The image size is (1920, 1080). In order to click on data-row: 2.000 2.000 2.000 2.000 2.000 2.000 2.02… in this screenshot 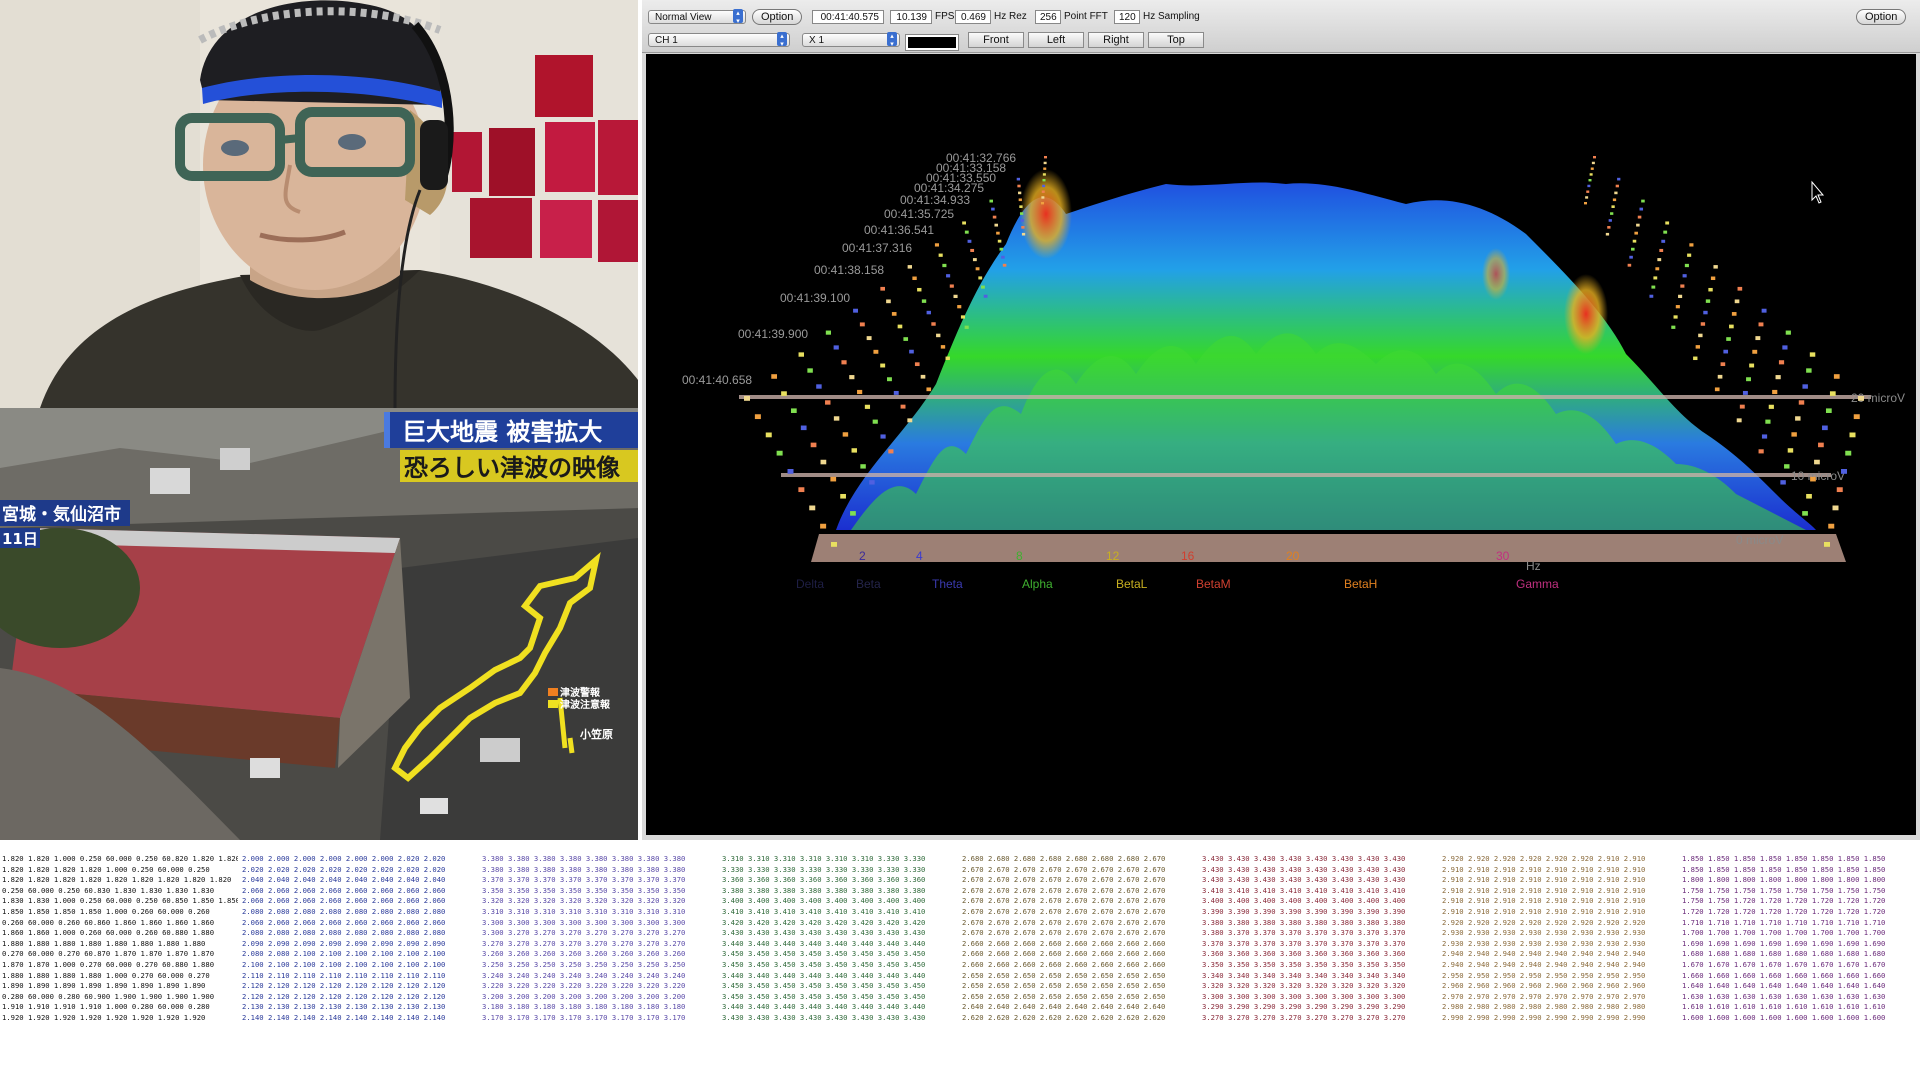, I will do `click(344, 858)`.